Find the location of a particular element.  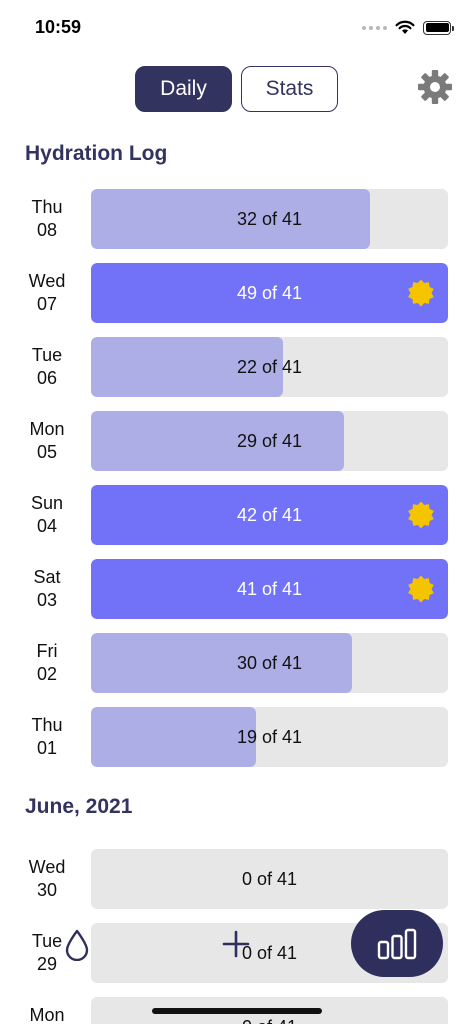

log-row: Thu 01 19 of 41 is located at coordinates (236, 737).